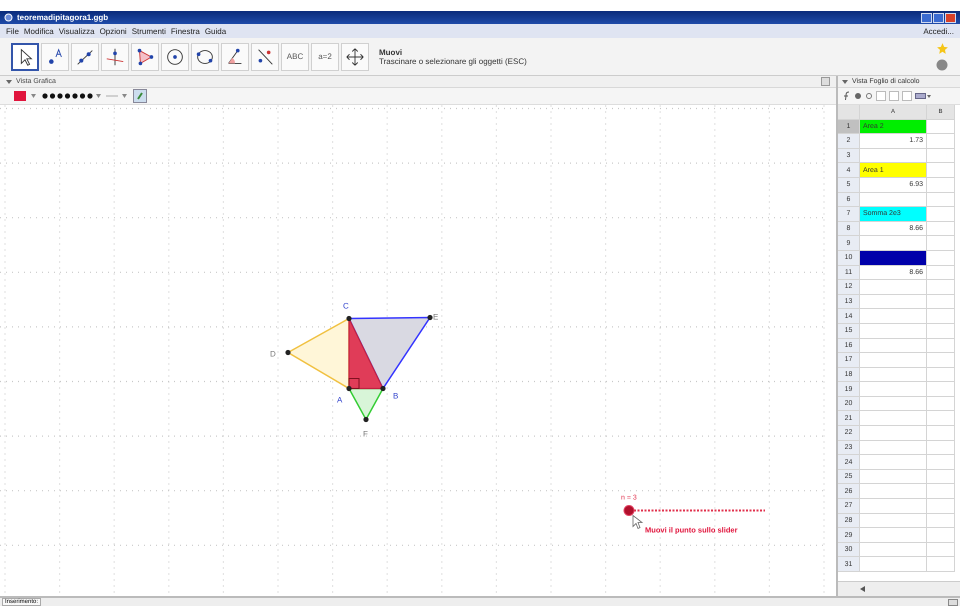 This screenshot has height=606, width=960. I want to click on menu-item: Visualizza, so click(76, 31).